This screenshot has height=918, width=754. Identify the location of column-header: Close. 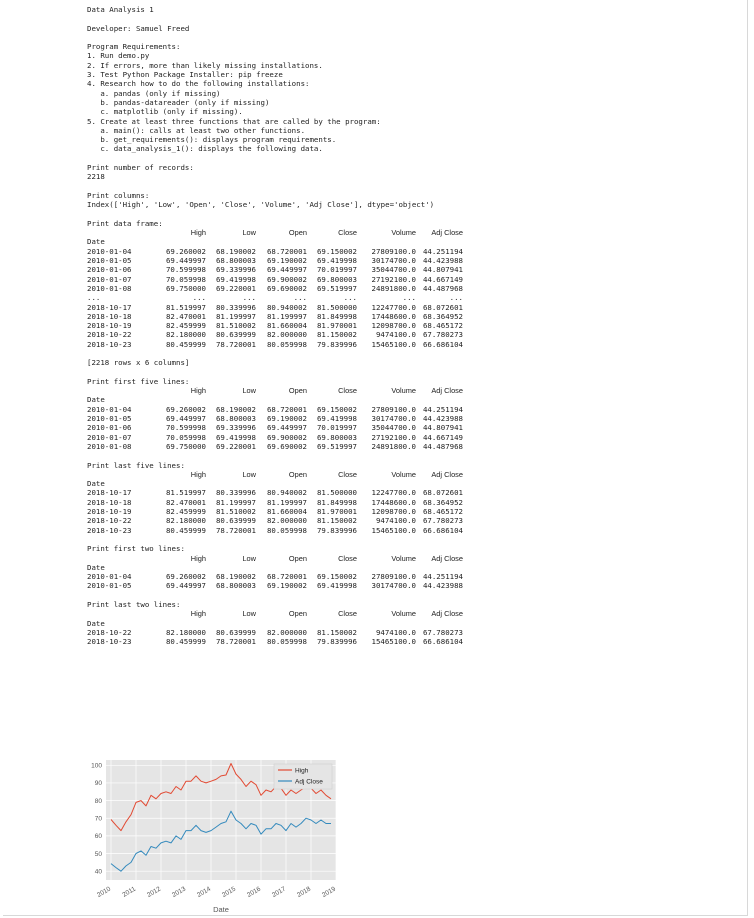
(347, 391).